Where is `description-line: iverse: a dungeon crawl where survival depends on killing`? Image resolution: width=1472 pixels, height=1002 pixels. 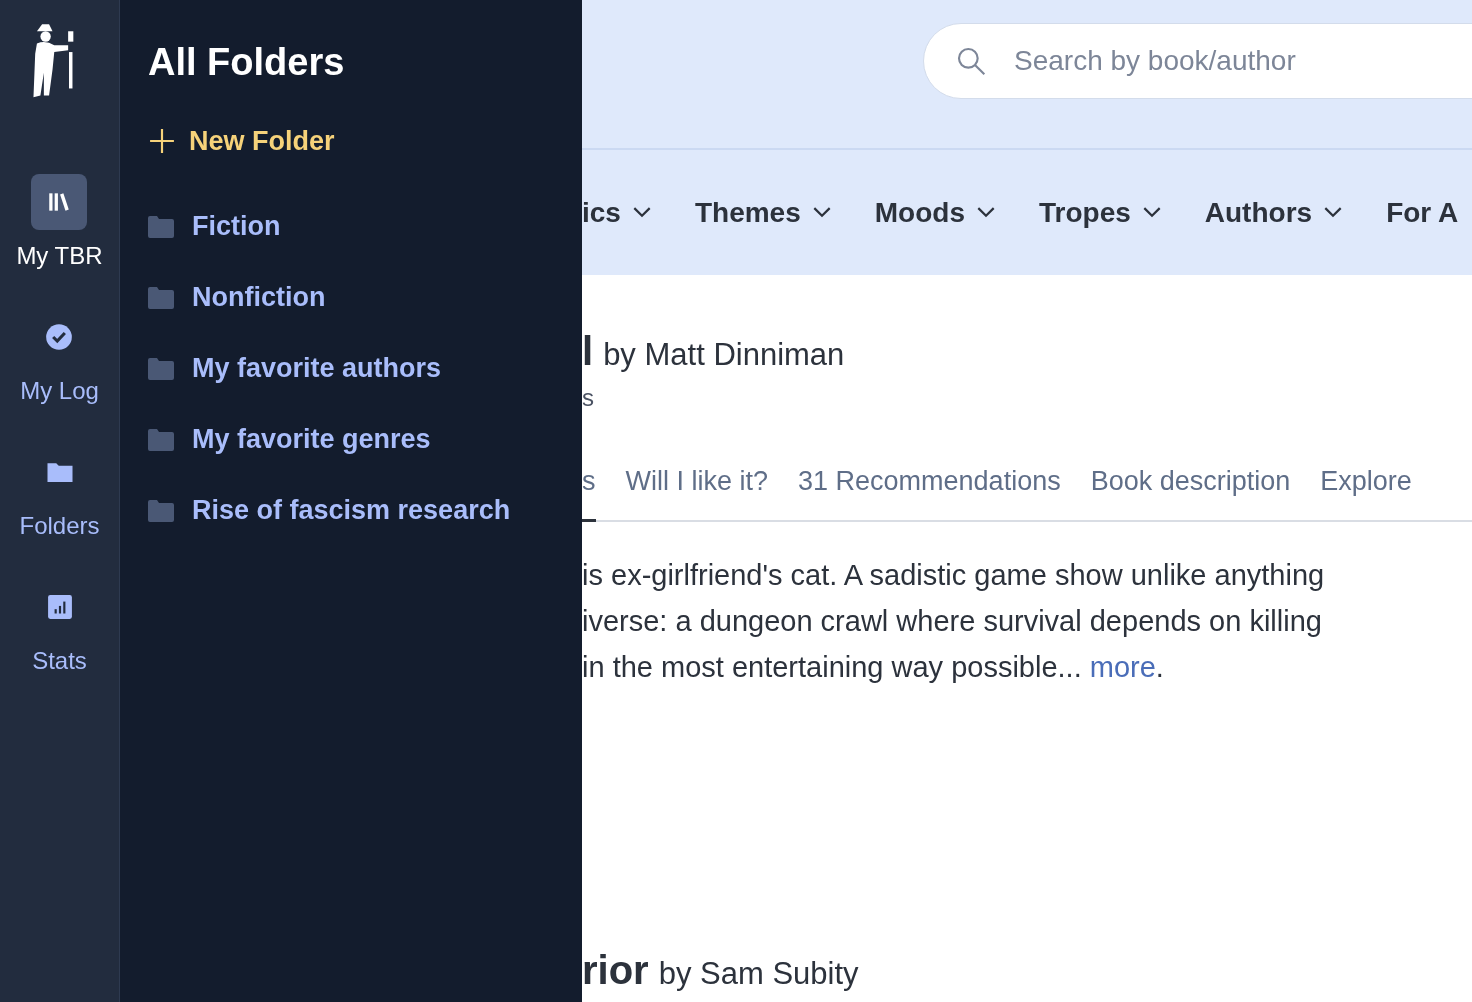 description-line: iverse: a dungeon crawl where survival depends on killing is located at coordinates (952, 621).